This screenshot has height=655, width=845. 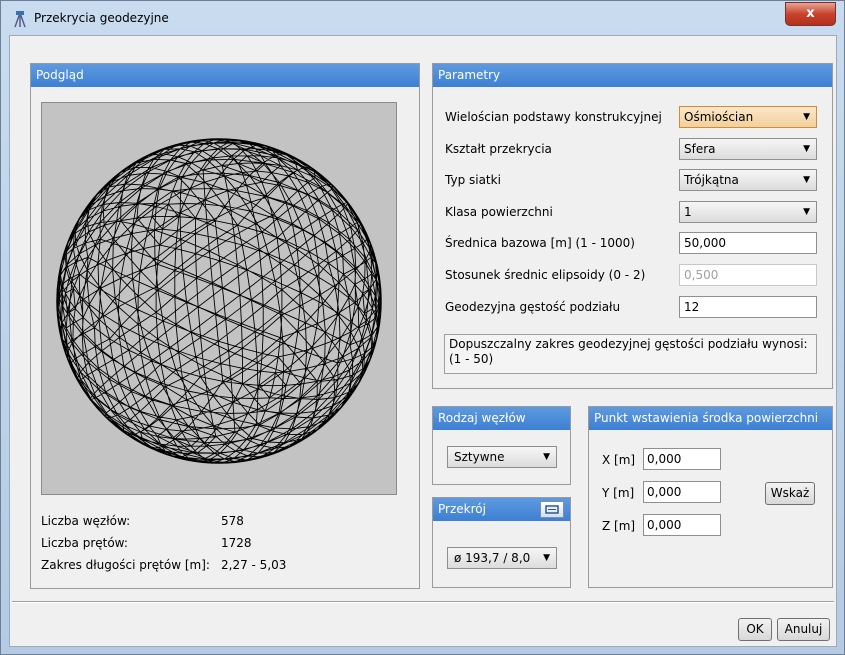 I want to click on param-select: 1 ▼, so click(x=748, y=212).